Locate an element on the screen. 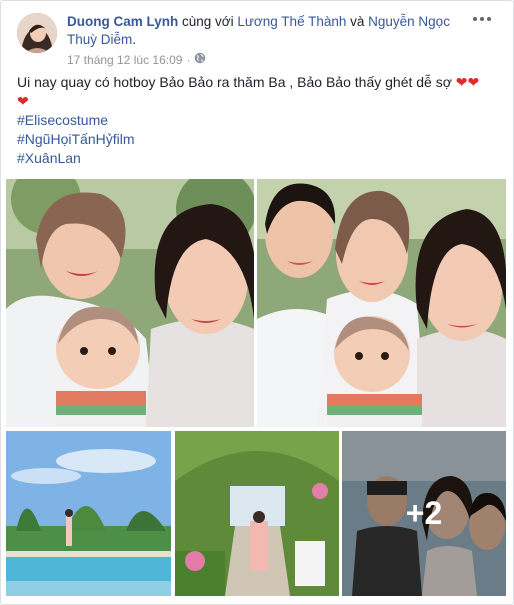 This screenshot has width=514, height=605. more-options-icon is located at coordinates (482, 19).